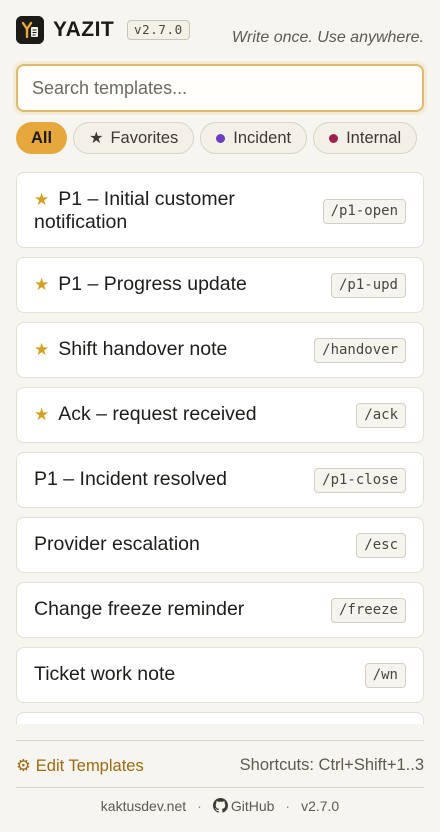 This screenshot has width=440, height=832. What do you see at coordinates (96, 138) in the screenshot?
I see `star-icon: ★` at bounding box center [96, 138].